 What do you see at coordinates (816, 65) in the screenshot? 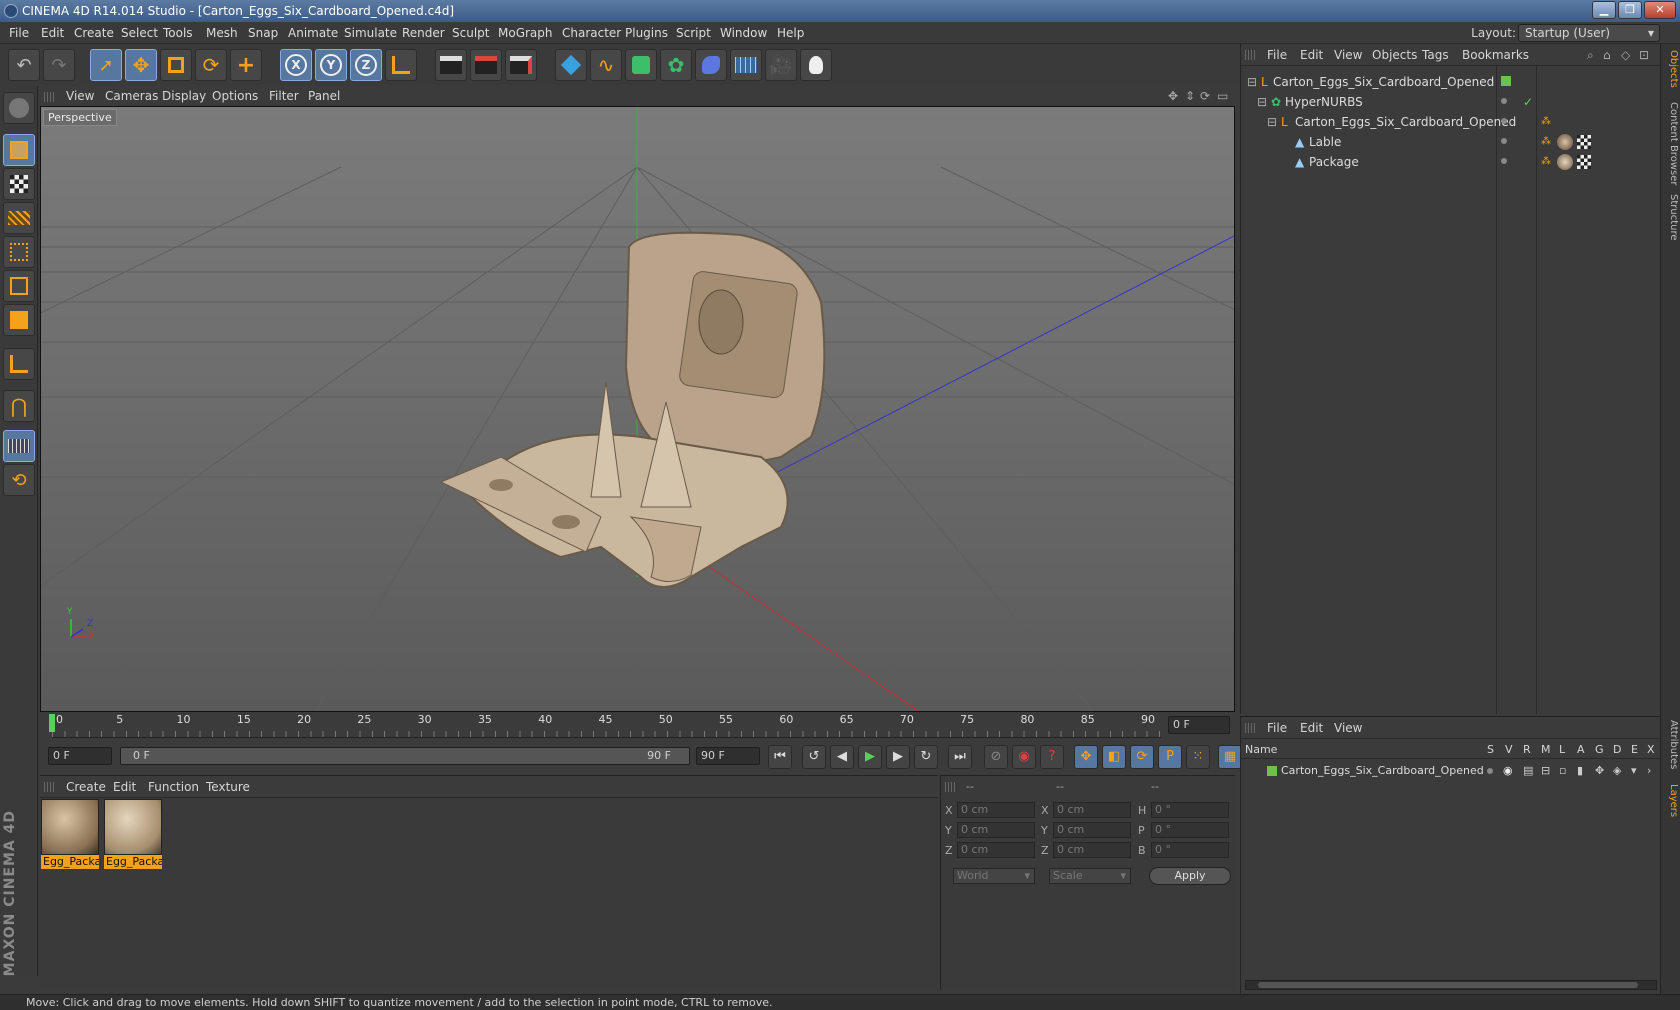
I see `add-light-button` at bounding box center [816, 65].